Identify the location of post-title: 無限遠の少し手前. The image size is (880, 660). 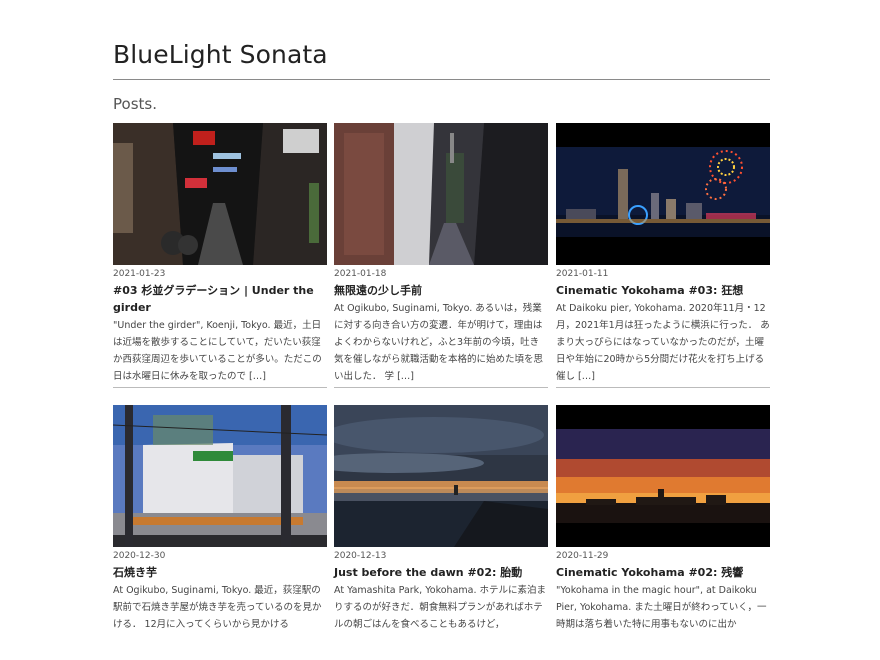
(441, 290).